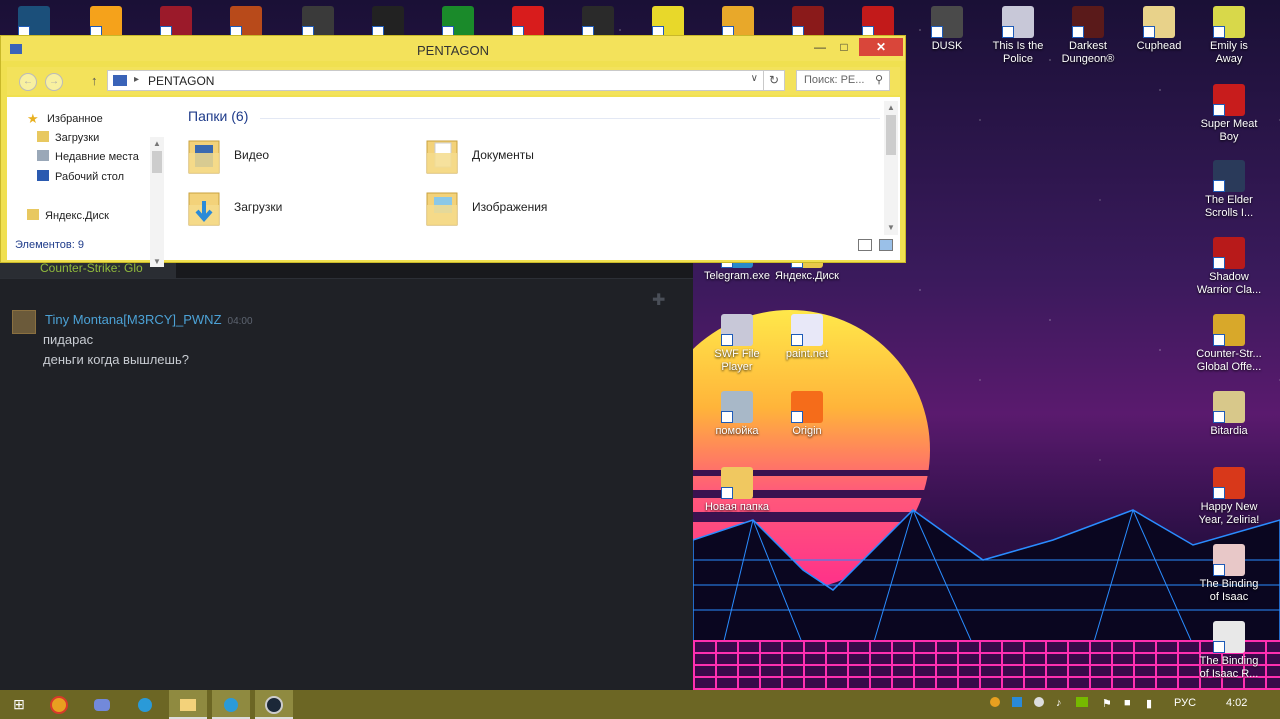 This screenshot has width=1280, height=719. I want to click on desktop-shortcut: paint.net, so click(807, 337).